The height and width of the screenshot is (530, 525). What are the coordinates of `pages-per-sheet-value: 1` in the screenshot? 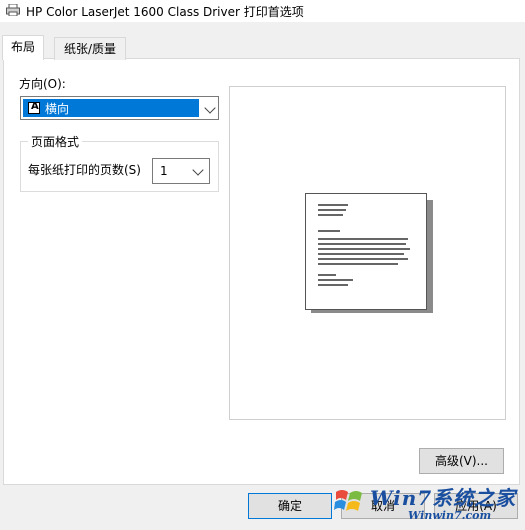 It's located at (164, 171).